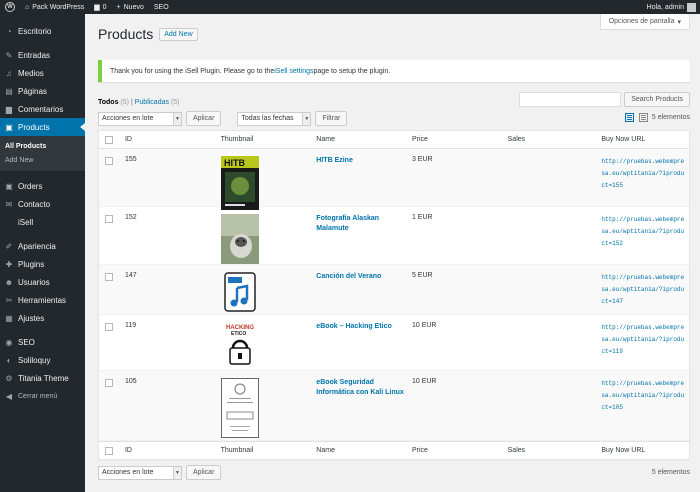 This screenshot has width=700, height=492. Describe the element at coordinates (9, 31) in the screenshot. I see `dashboard-icon: ◔` at that location.